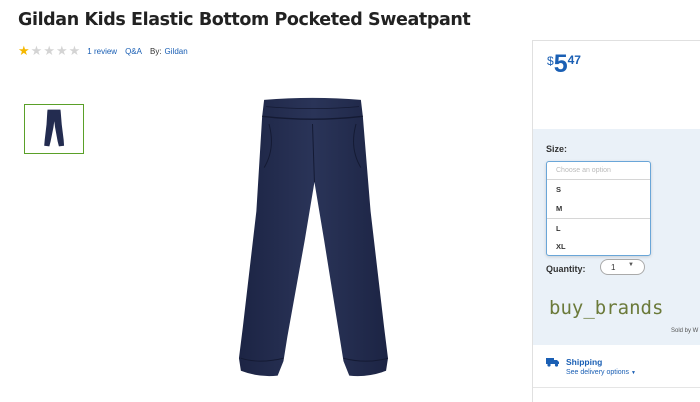  I want to click on quantity-value: 1, so click(613, 267).